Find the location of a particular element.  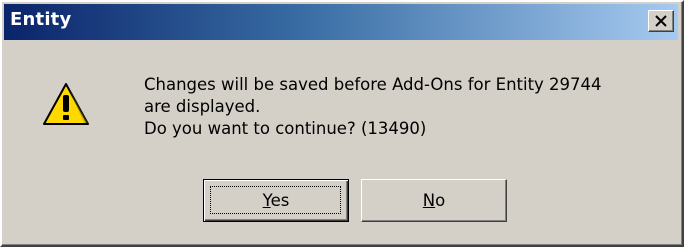

message-line: Do you want to continue? (13490) is located at coordinates (285, 128).